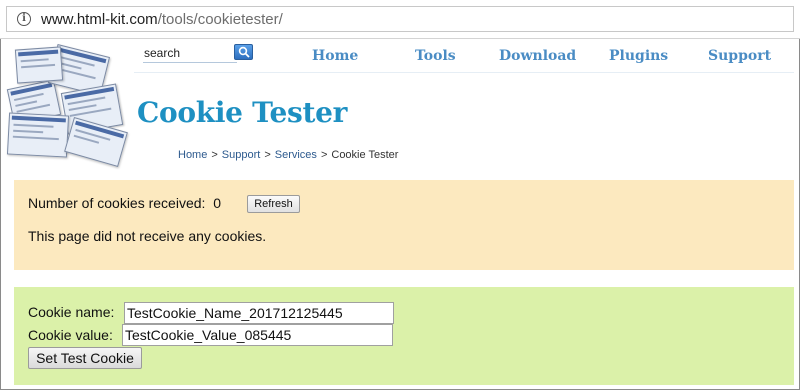  Describe the element at coordinates (24, 19) in the screenshot. I see `info-icon: i` at that location.